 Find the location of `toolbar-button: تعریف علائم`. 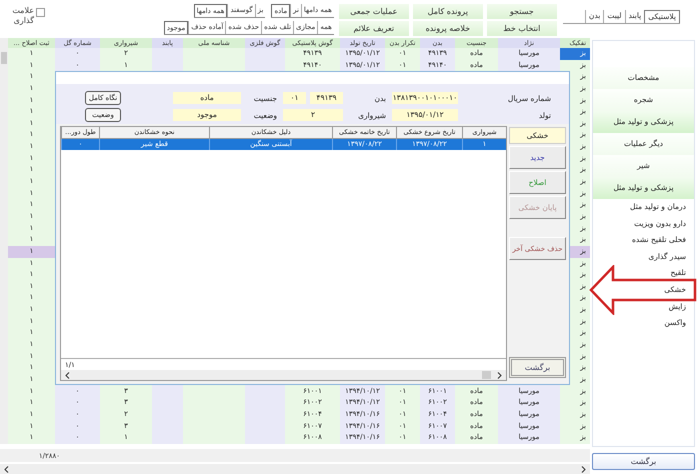

toolbar-button: تعریف علائم is located at coordinates (373, 28).